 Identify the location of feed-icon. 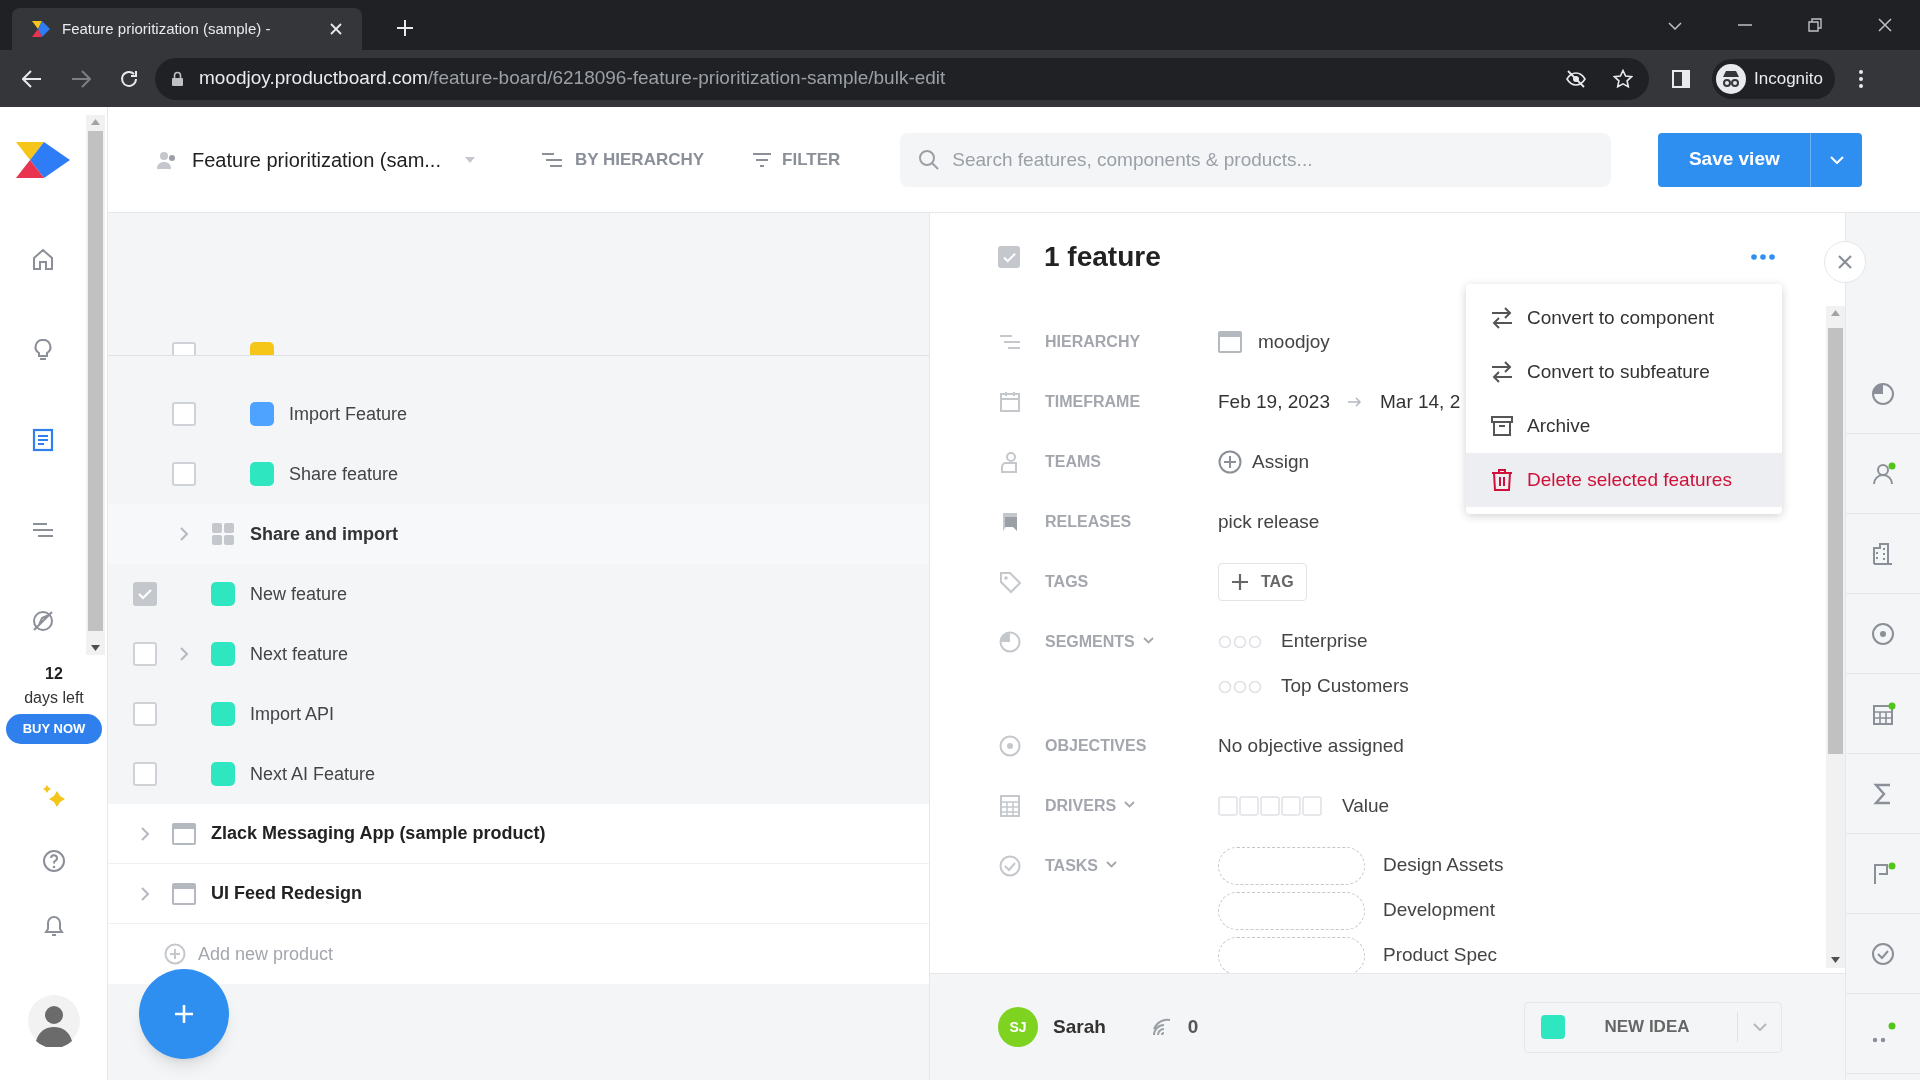
(1161, 1027).